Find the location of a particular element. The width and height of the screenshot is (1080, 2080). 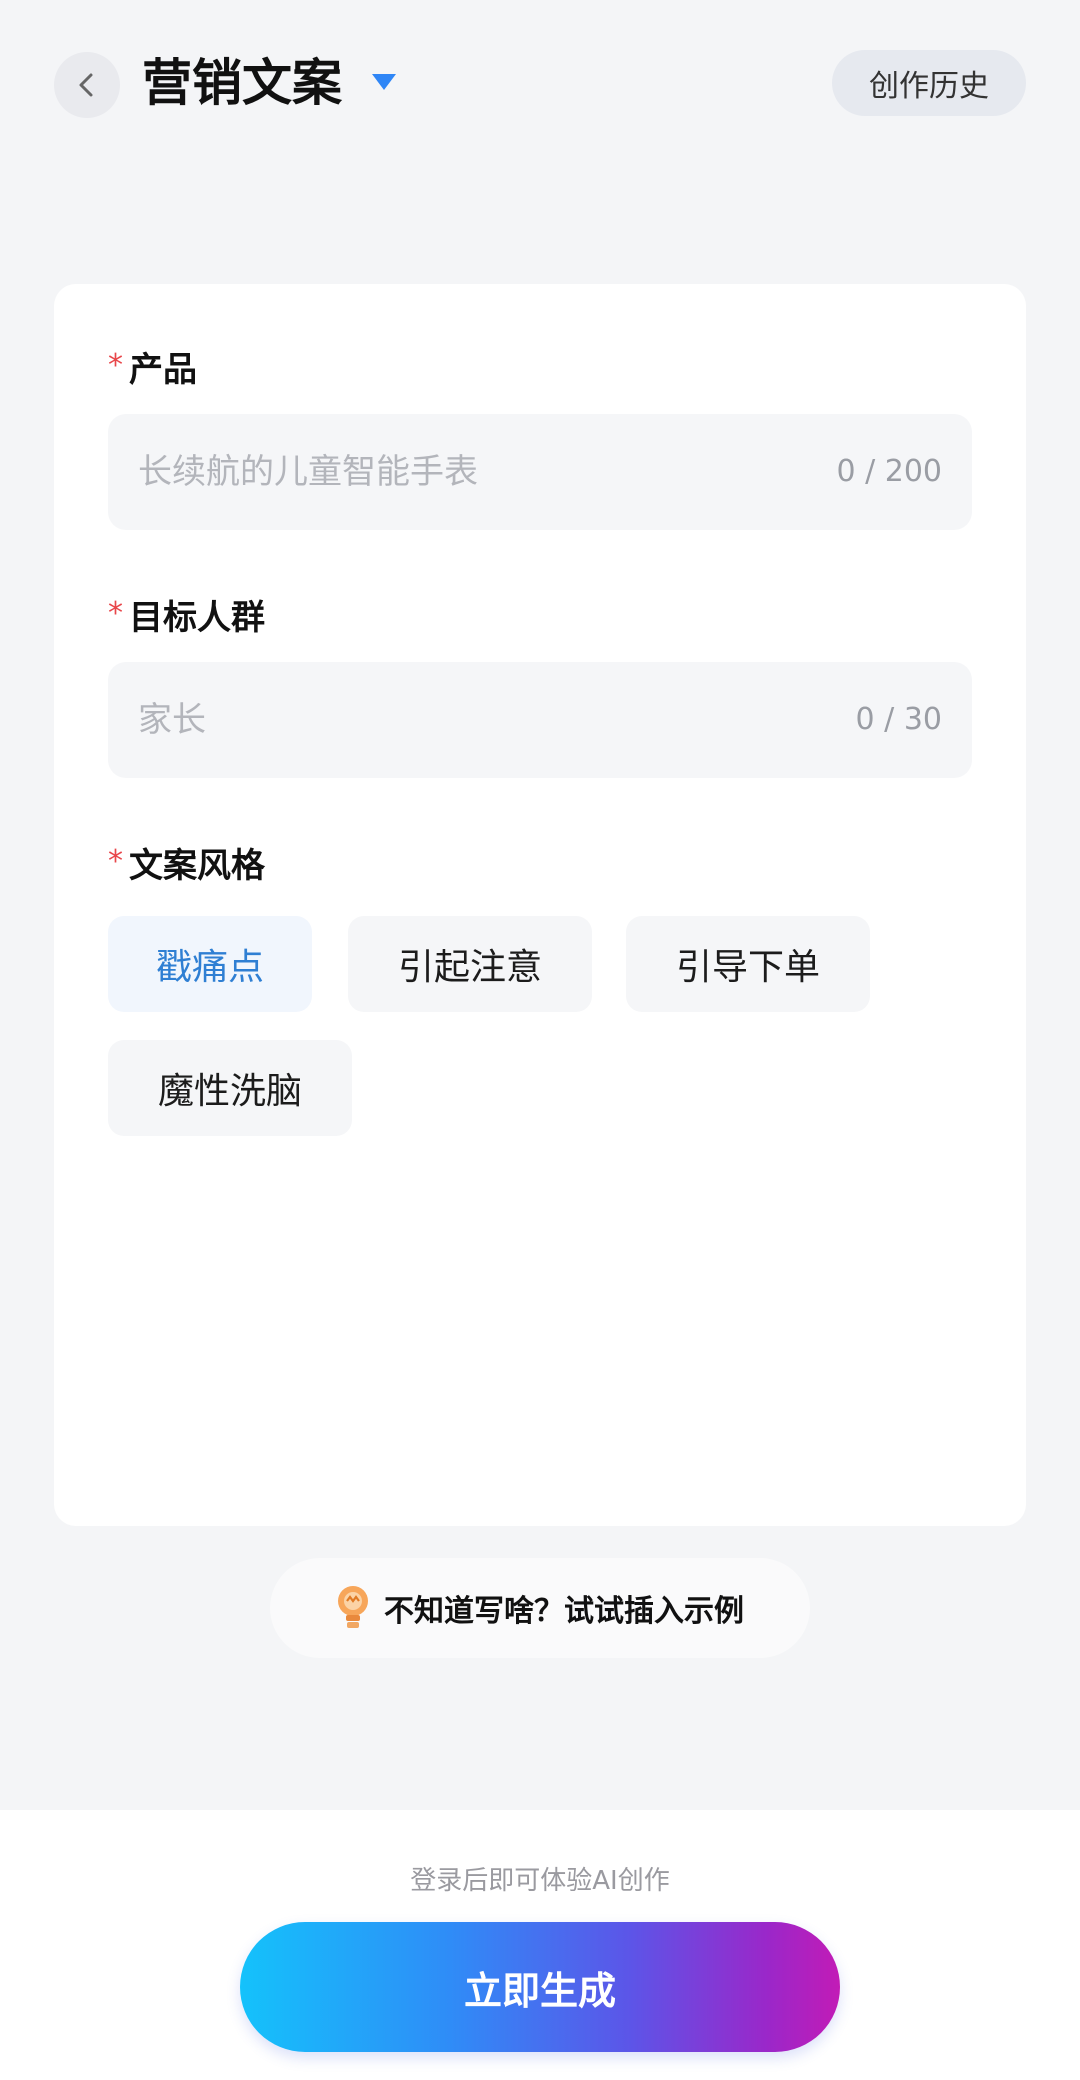

creation-history-button: 创作历史 is located at coordinates (929, 83).